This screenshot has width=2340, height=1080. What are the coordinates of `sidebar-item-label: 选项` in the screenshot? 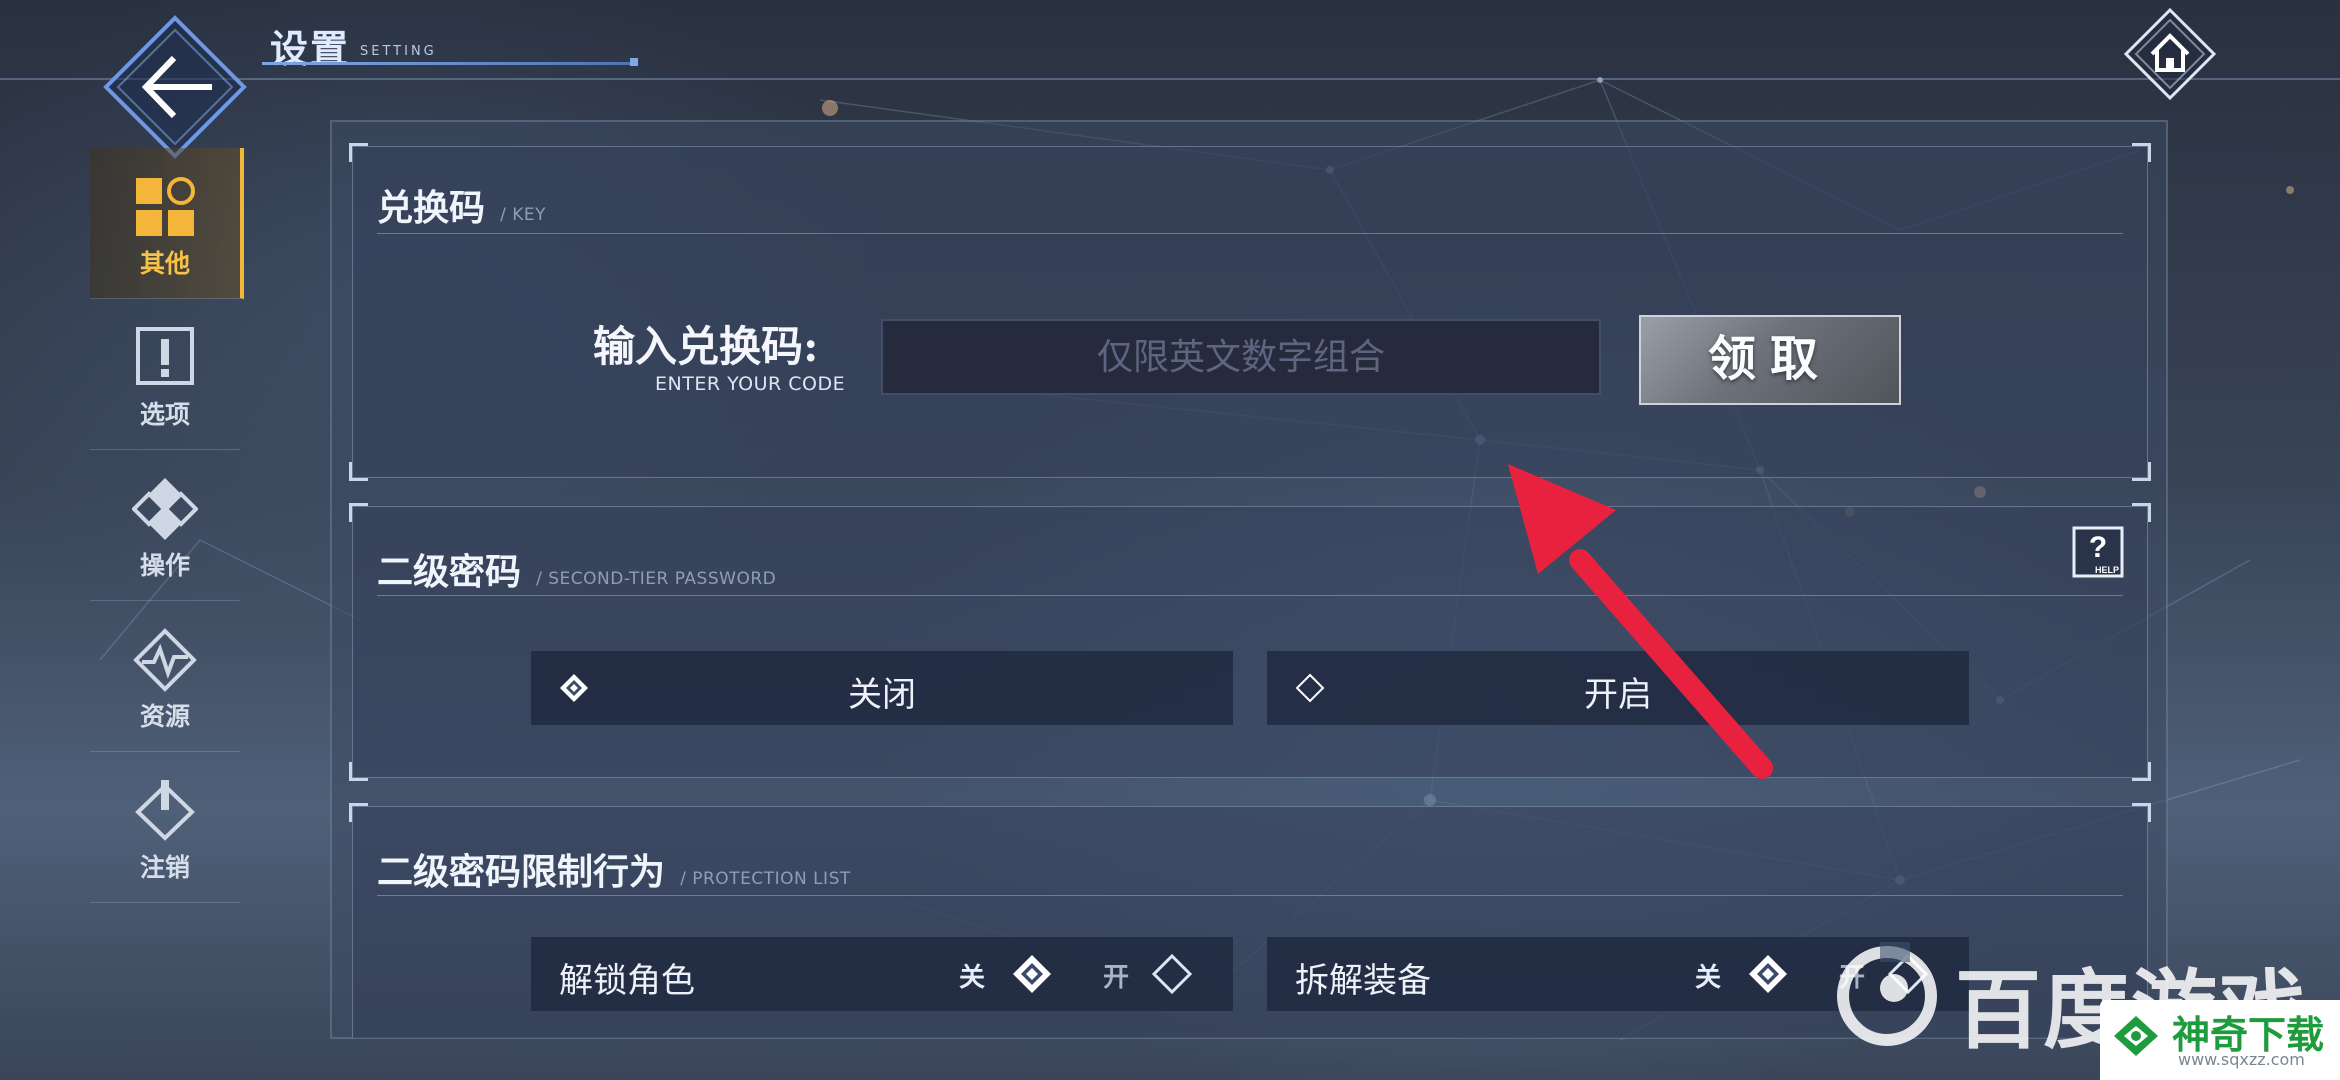 It's located at (164, 414).